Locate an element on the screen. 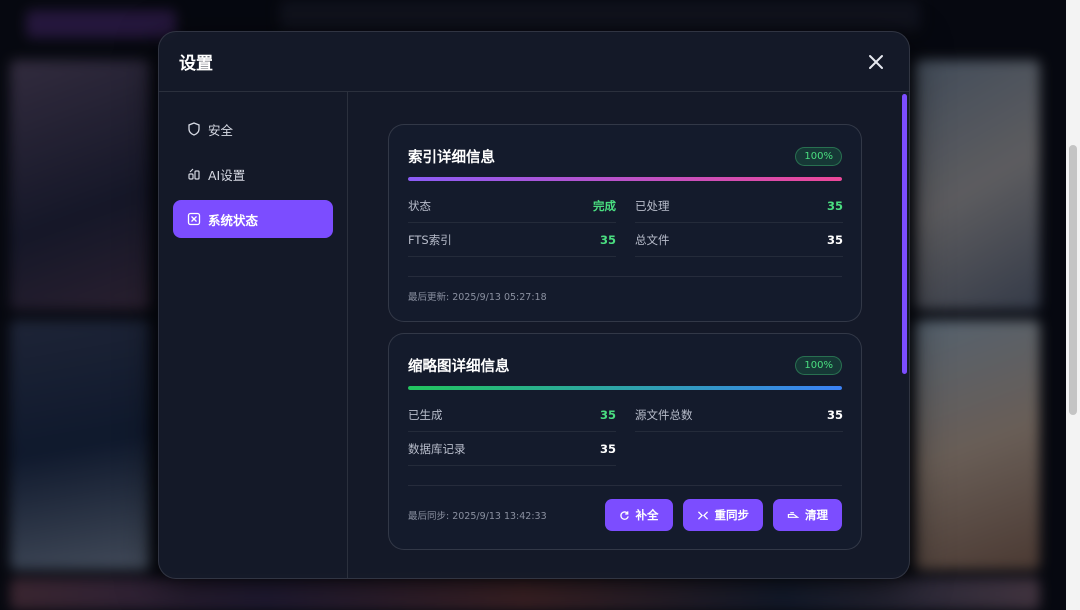 This screenshot has height=610, width=1080. button-label: 补全 is located at coordinates (647, 515).